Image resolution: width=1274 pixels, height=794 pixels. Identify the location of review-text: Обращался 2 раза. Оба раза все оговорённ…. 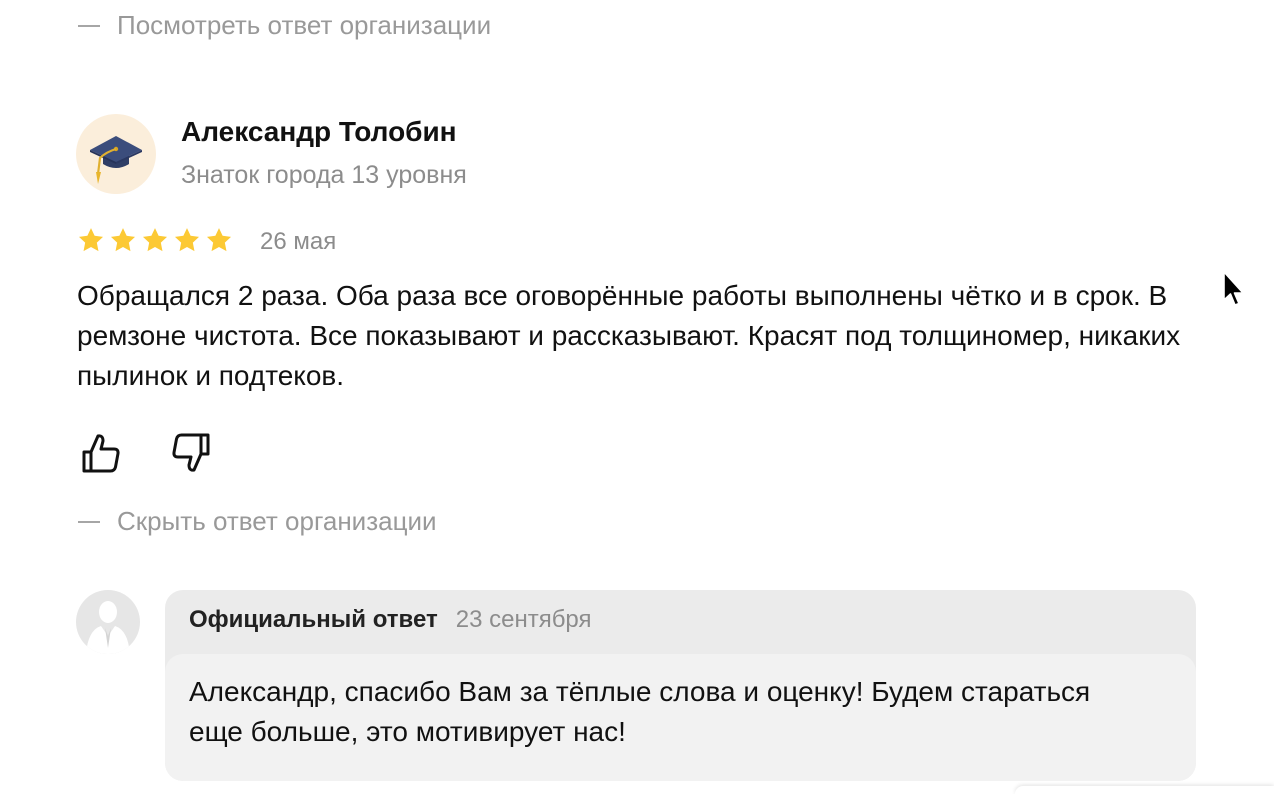
(629, 335).